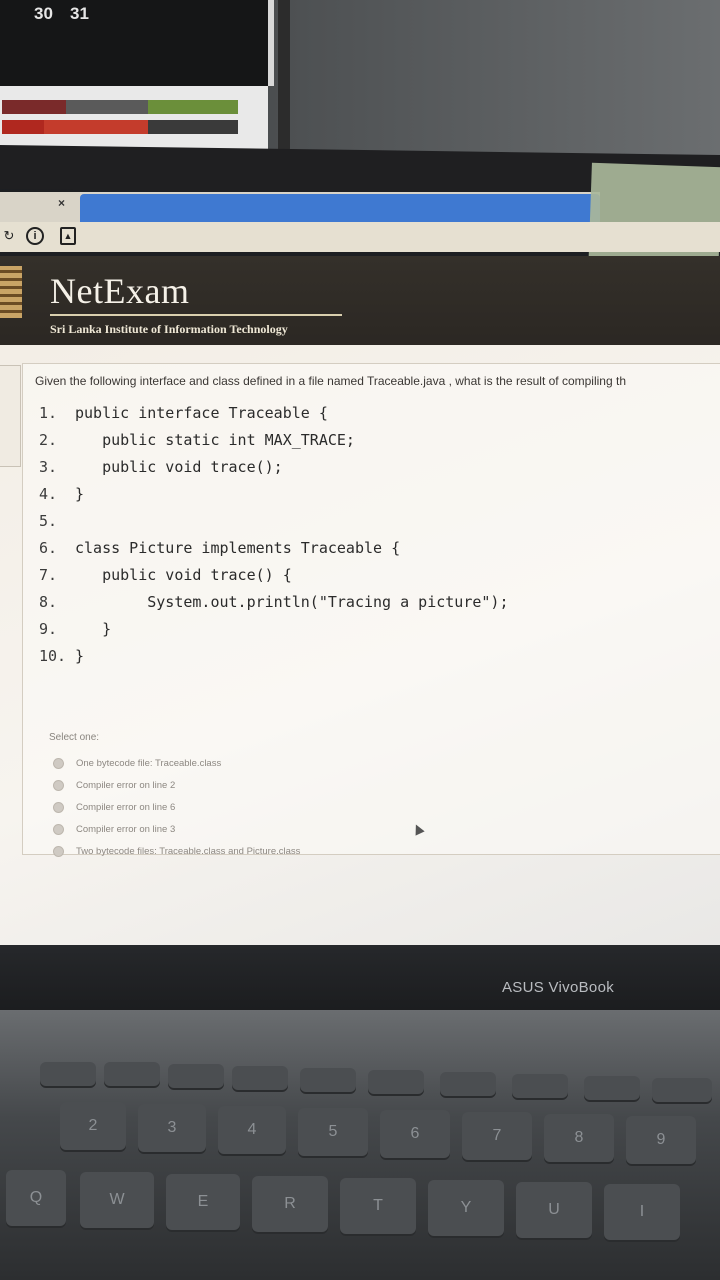  What do you see at coordinates (68, 236) in the screenshot?
I see `page-icon: ▲` at bounding box center [68, 236].